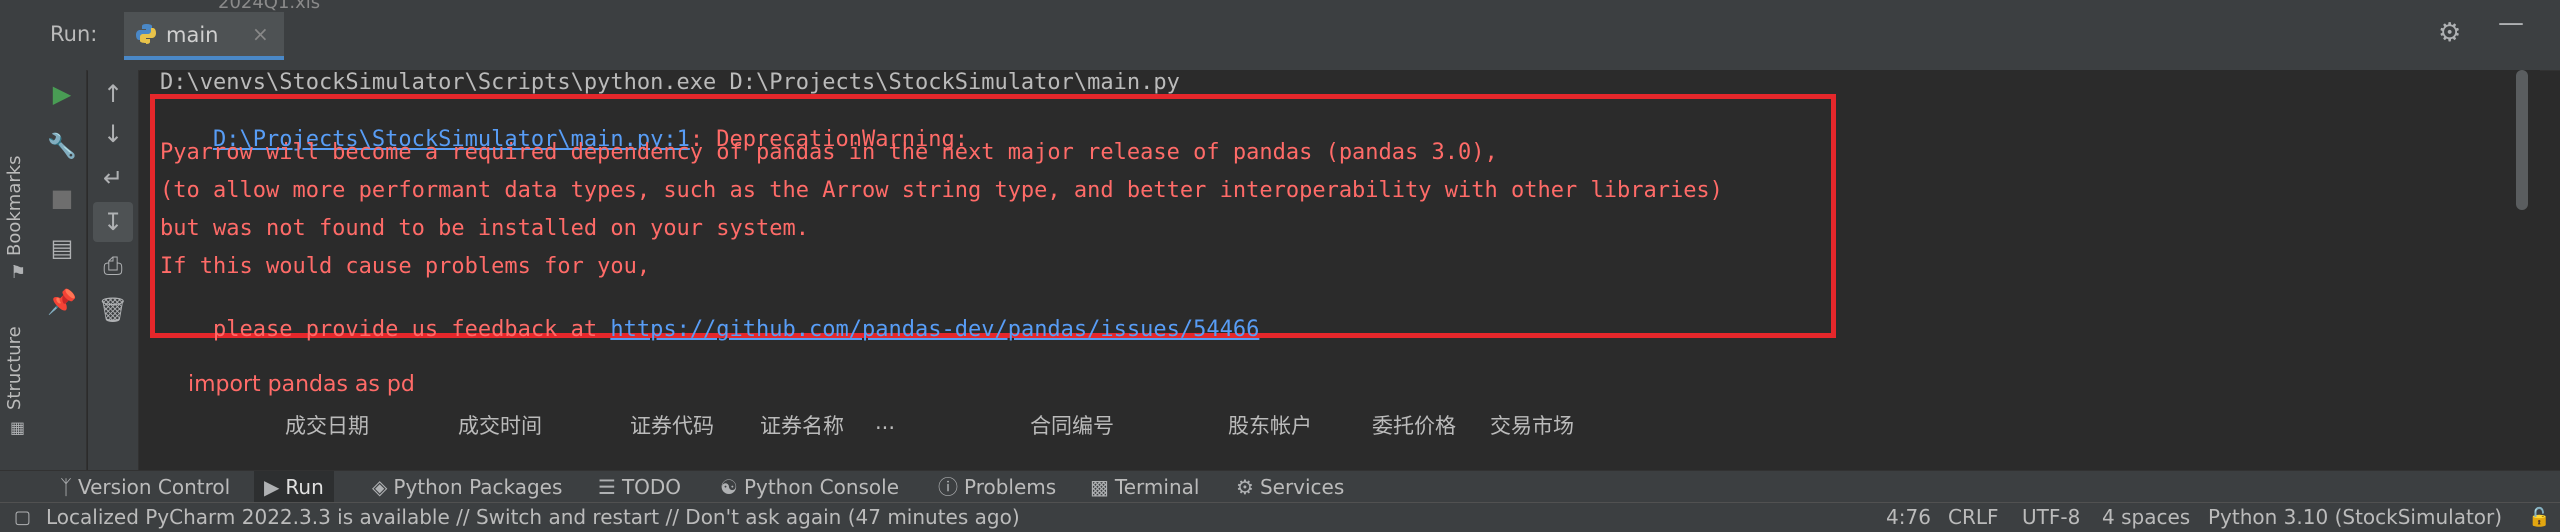  Describe the element at coordinates (62, 94) in the screenshot. I see `rerun-icon: ▶` at that location.